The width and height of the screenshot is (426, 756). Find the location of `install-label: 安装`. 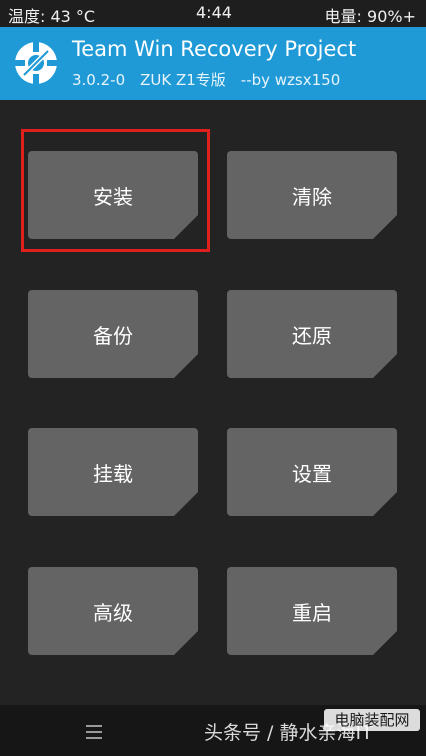

install-label: 安装 is located at coordinates (113, 196).